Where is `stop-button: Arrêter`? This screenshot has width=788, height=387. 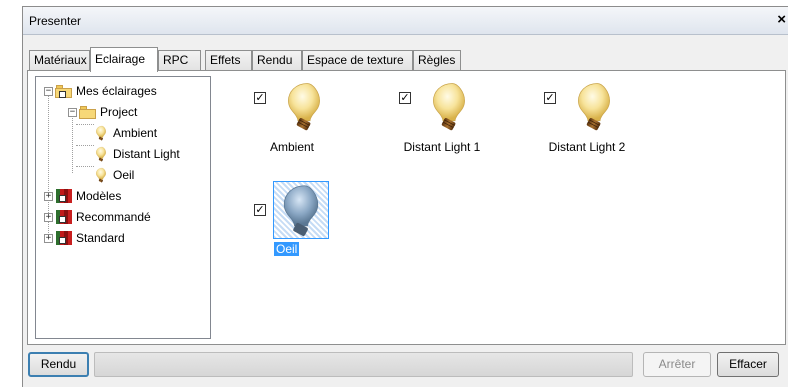 stop-button: Arrêter is located at coordinates (677, 364).